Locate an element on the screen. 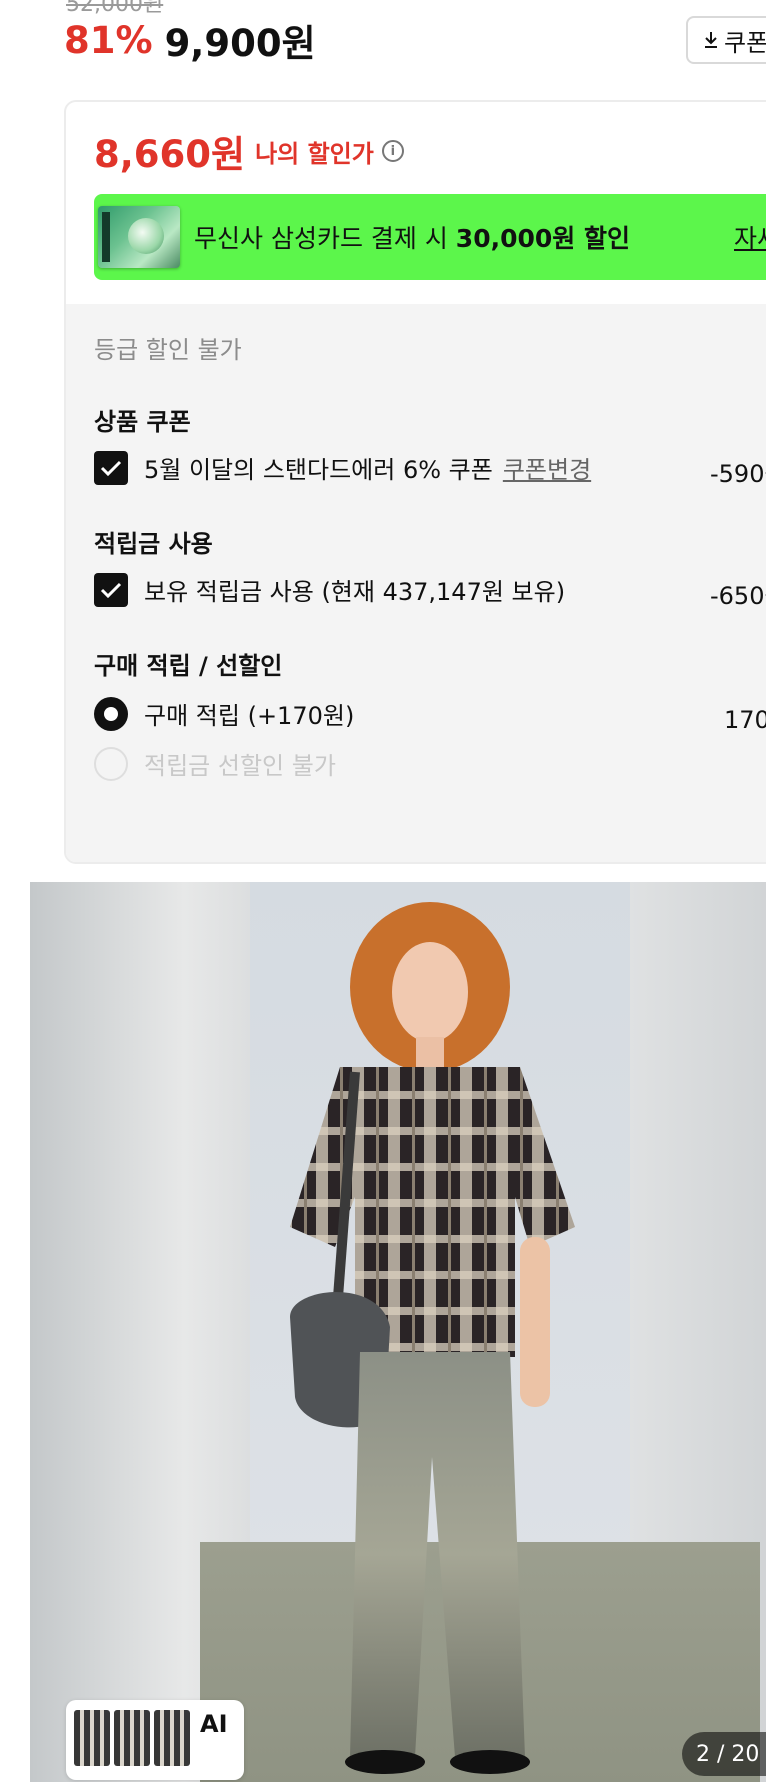 The image size is (766, 1782). pre-discount-label: 적립금 선할인 불가 is located at coordinates (240, 766).